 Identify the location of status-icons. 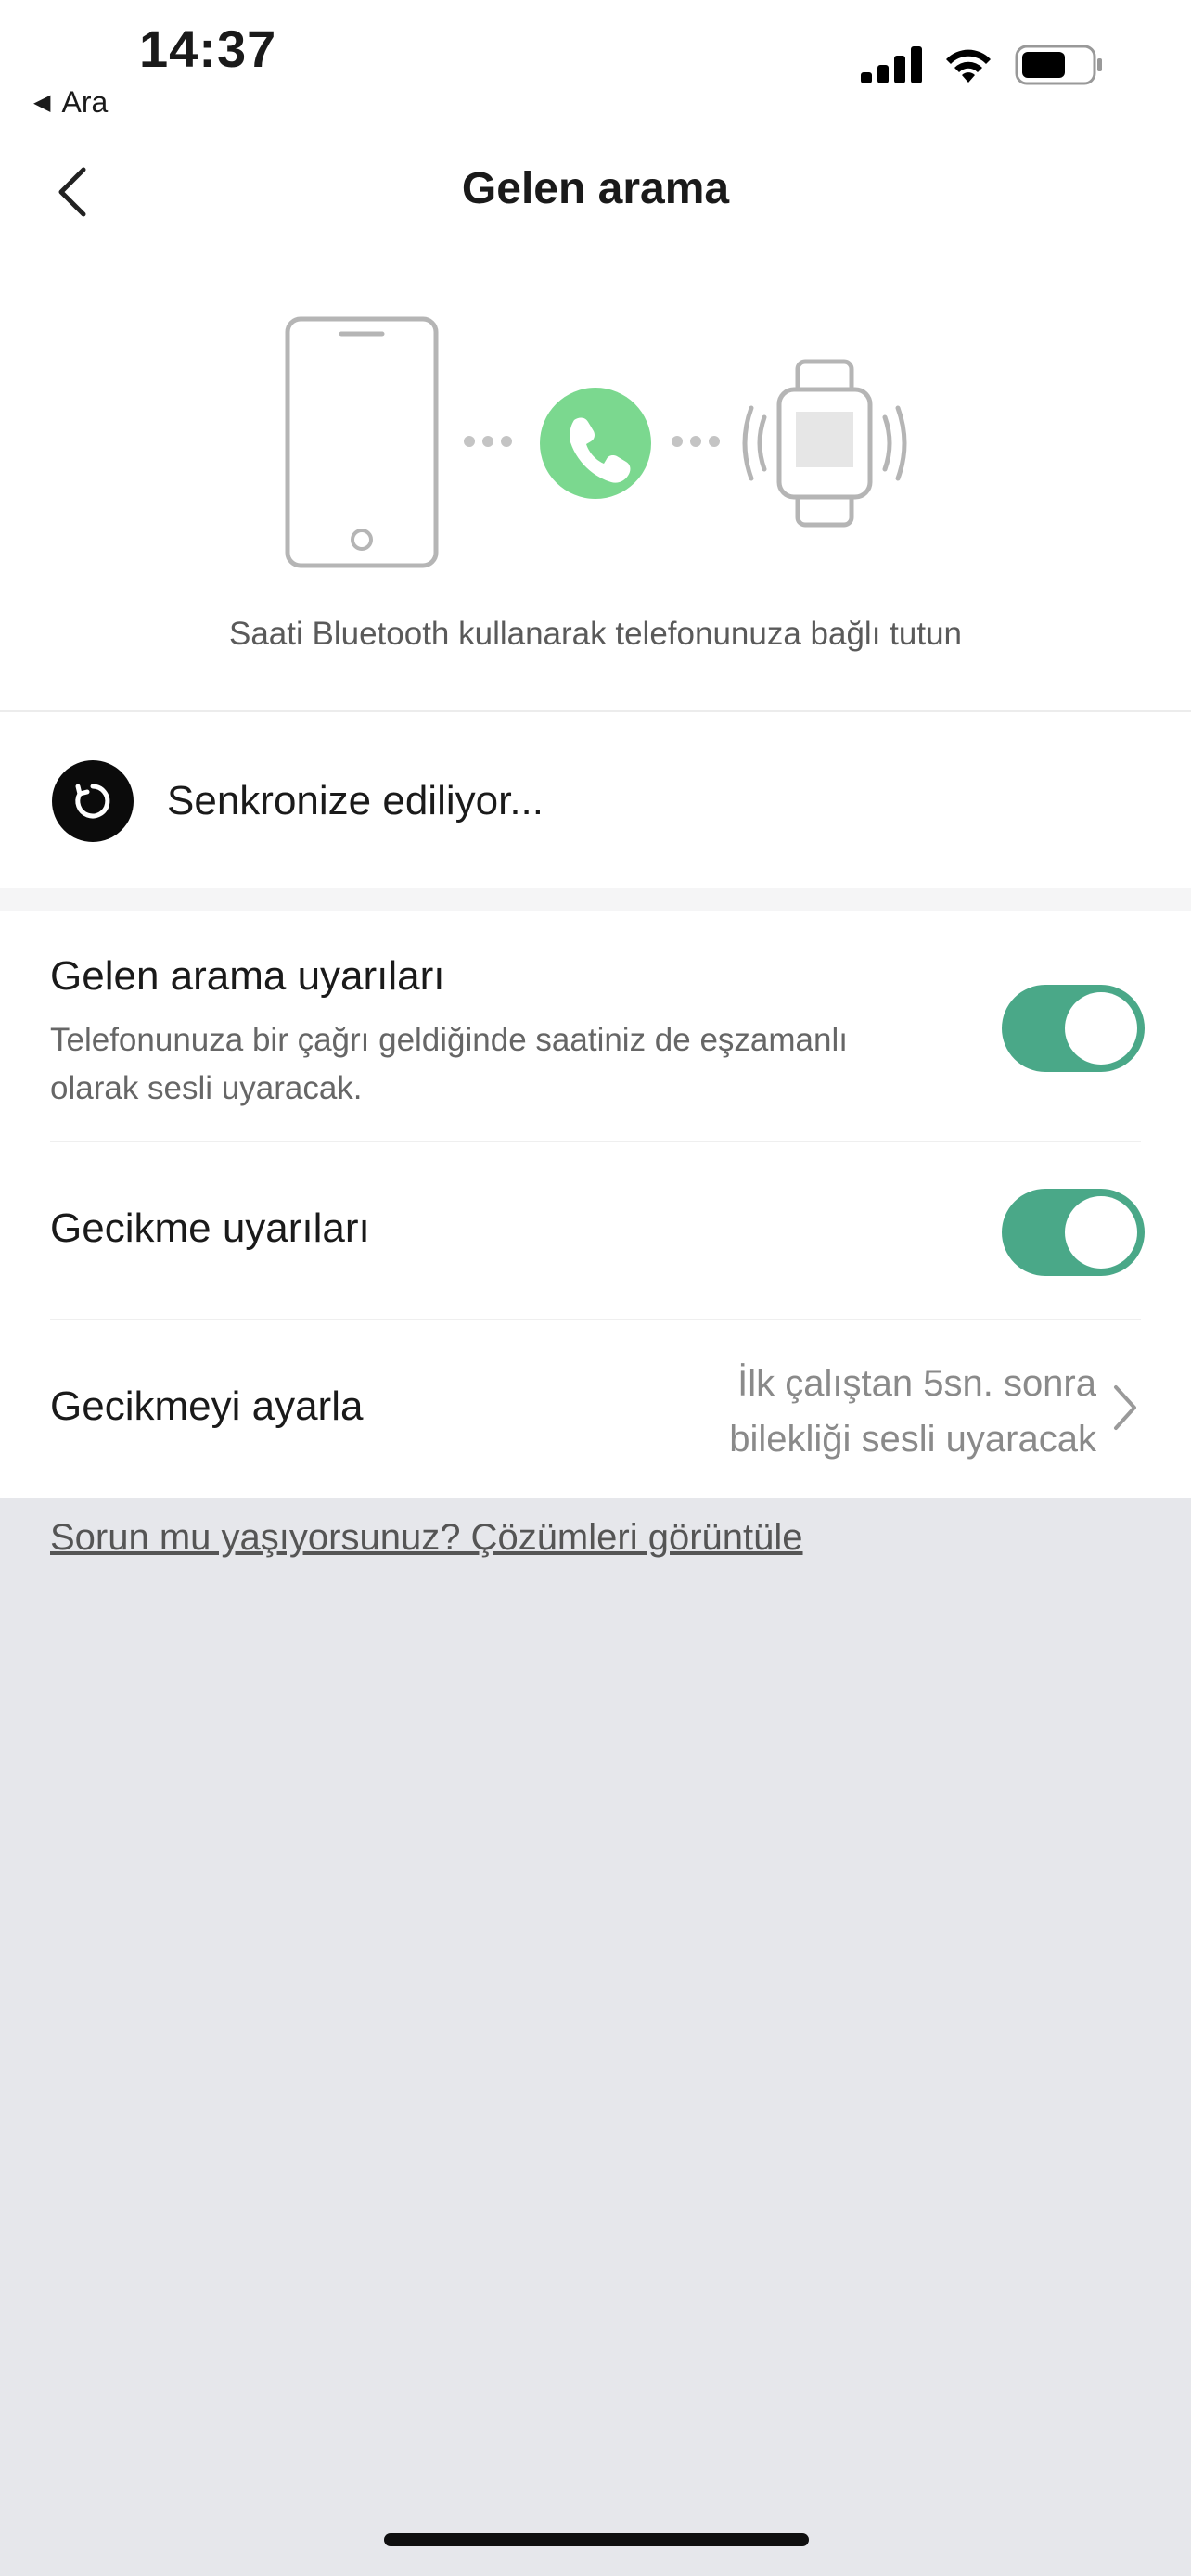
(982, 65).